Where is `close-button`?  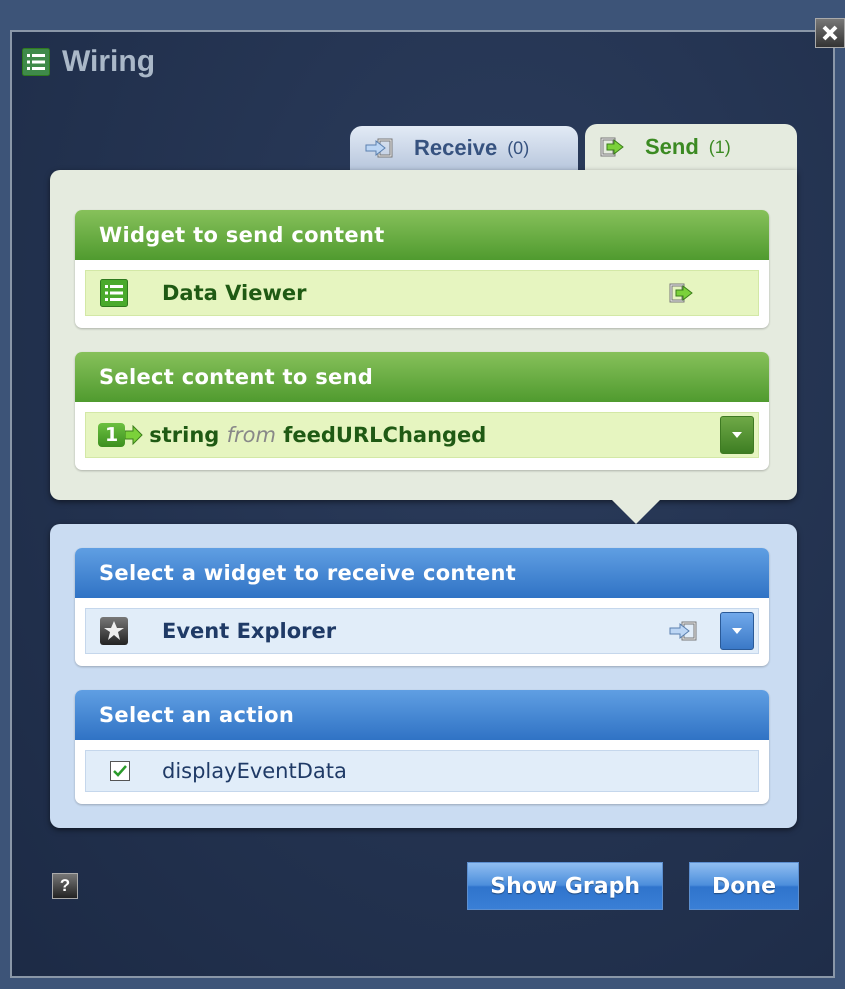
close-button is located at coordinates (830, 33).